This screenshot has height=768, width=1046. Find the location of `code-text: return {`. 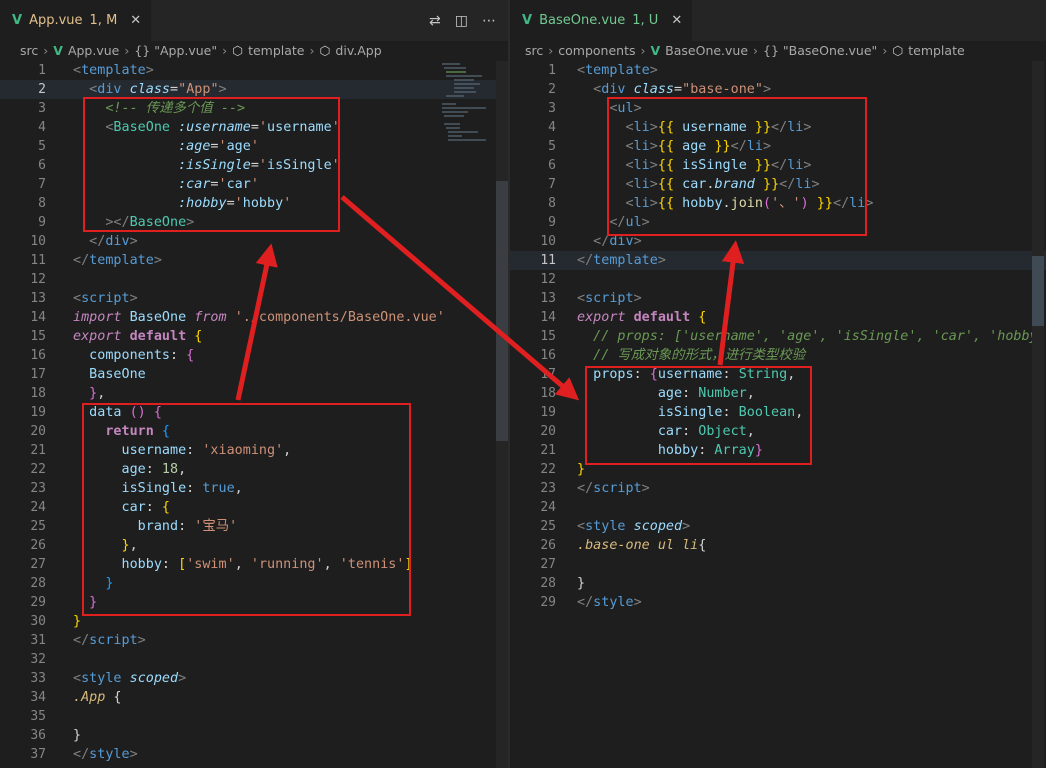

code-text: return { is located at coordinates (138, 431).